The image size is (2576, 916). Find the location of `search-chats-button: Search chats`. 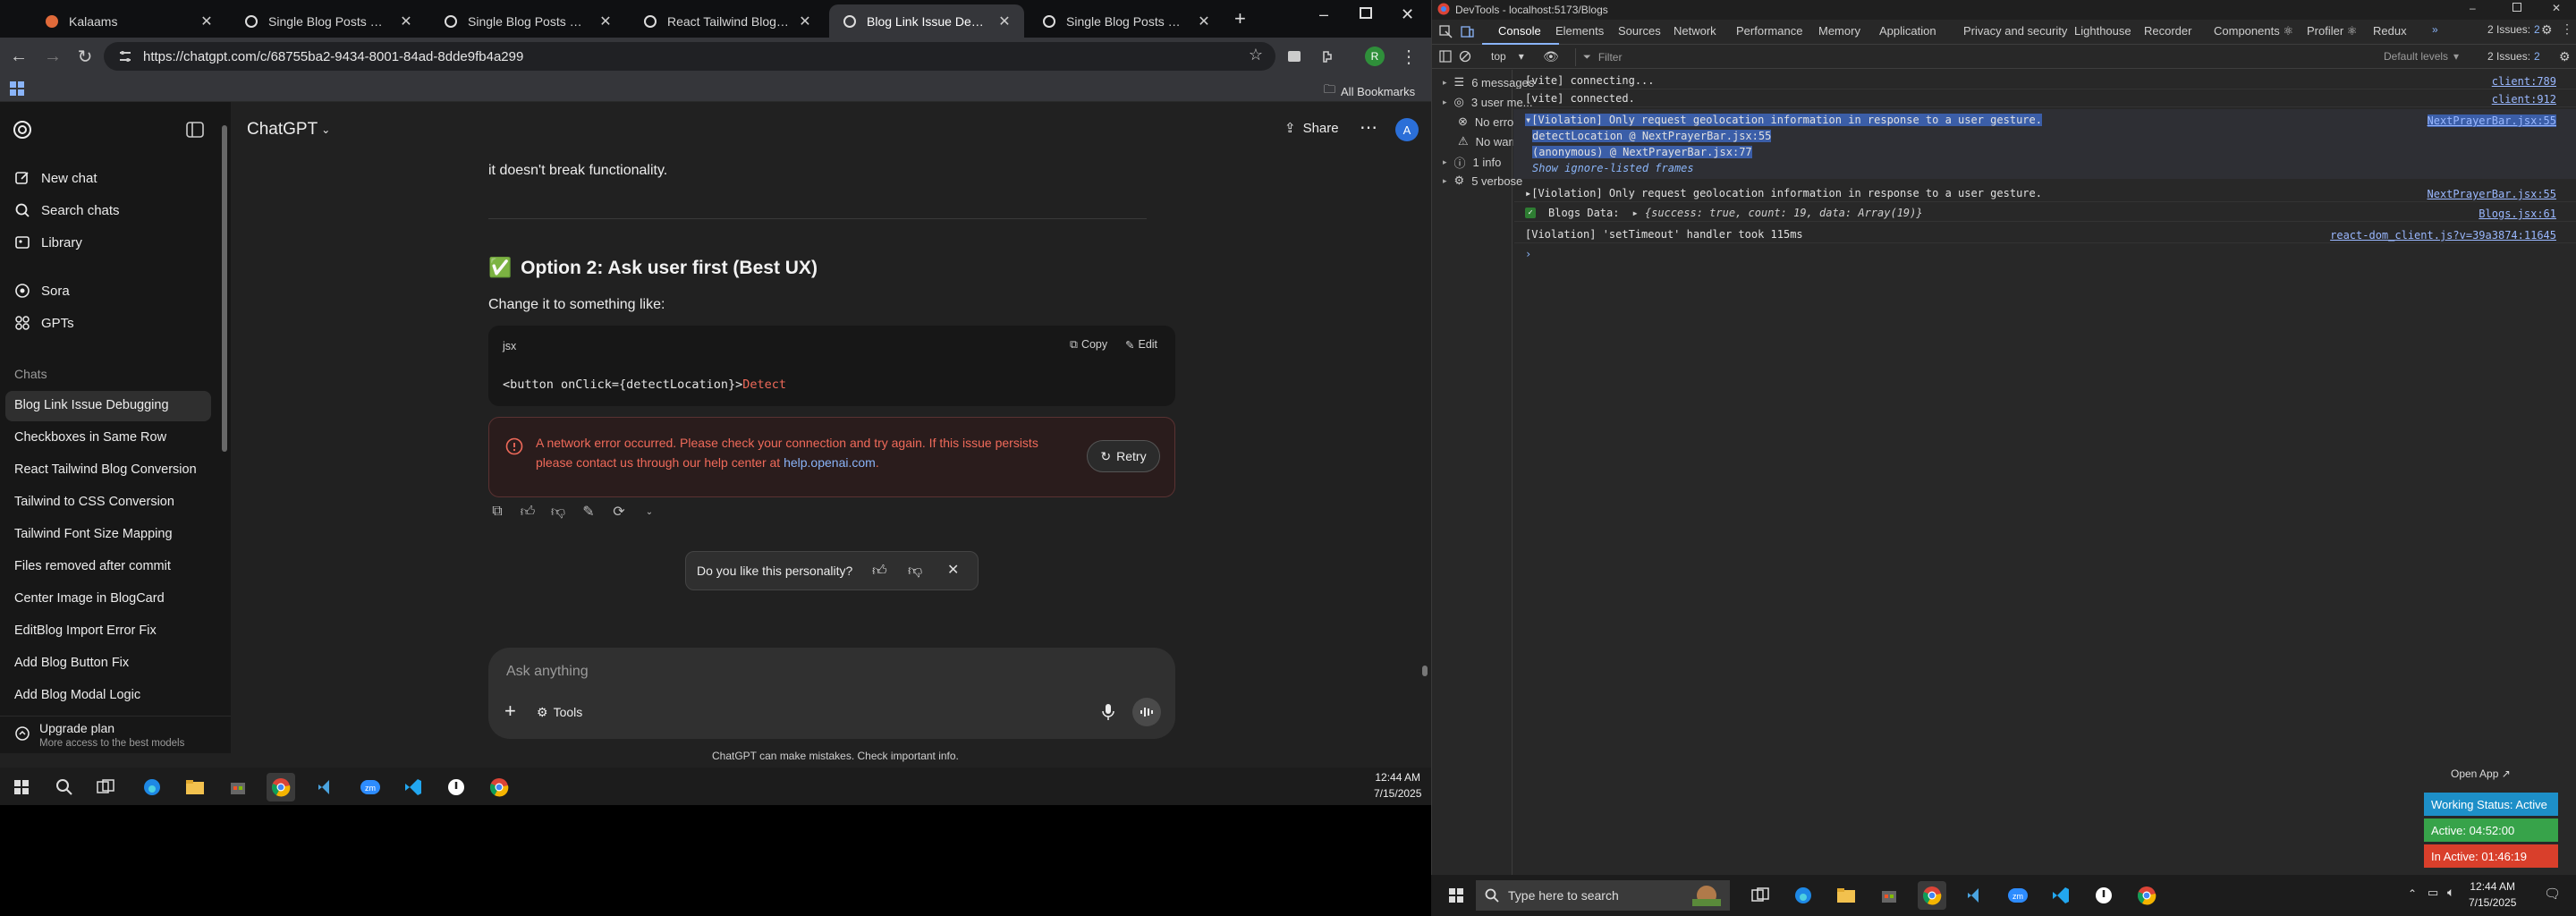

search-chats-button: Search chats is located at coordinates (67, 210).